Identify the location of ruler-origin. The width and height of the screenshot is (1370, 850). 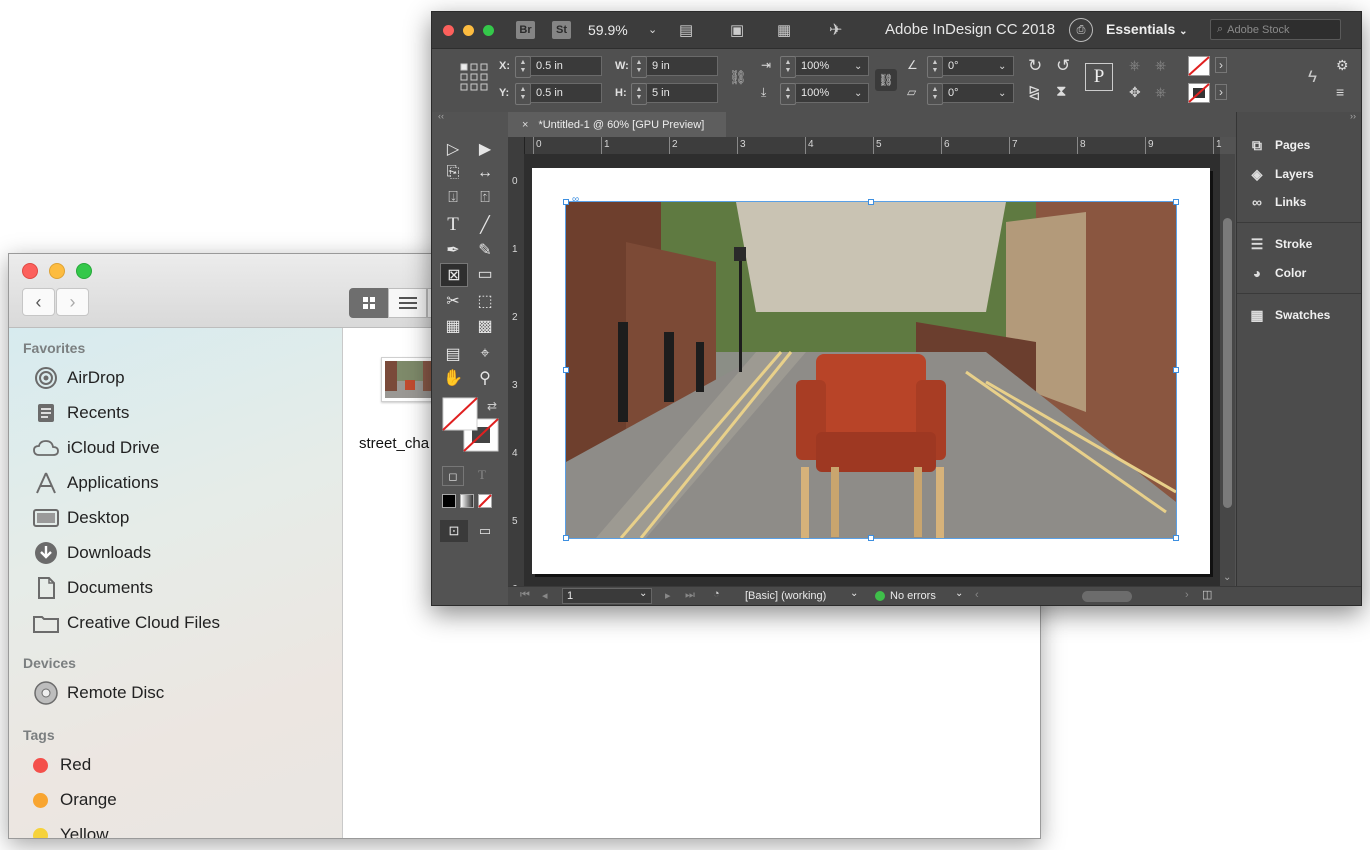
(516, 145).